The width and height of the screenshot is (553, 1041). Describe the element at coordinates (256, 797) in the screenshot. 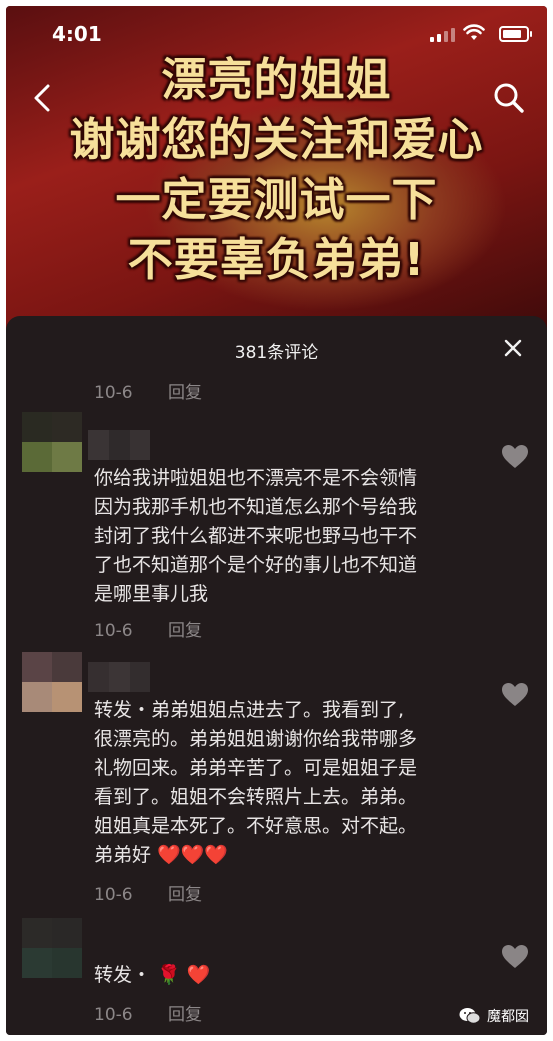

I see `comment-line: 看到了。姐姐不会转照片上去。弟弟。` at that location.